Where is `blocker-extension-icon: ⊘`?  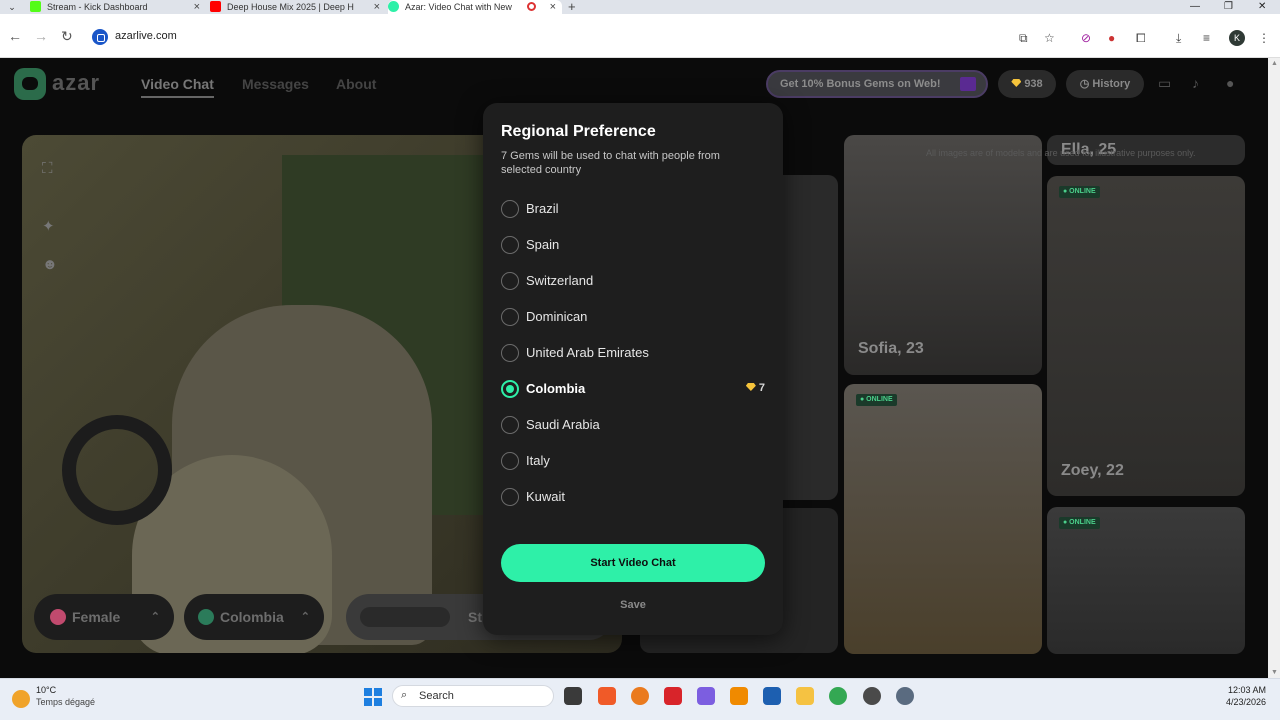
blocker-extension-icon: ⊘ is located at coordinates (1086, 38).